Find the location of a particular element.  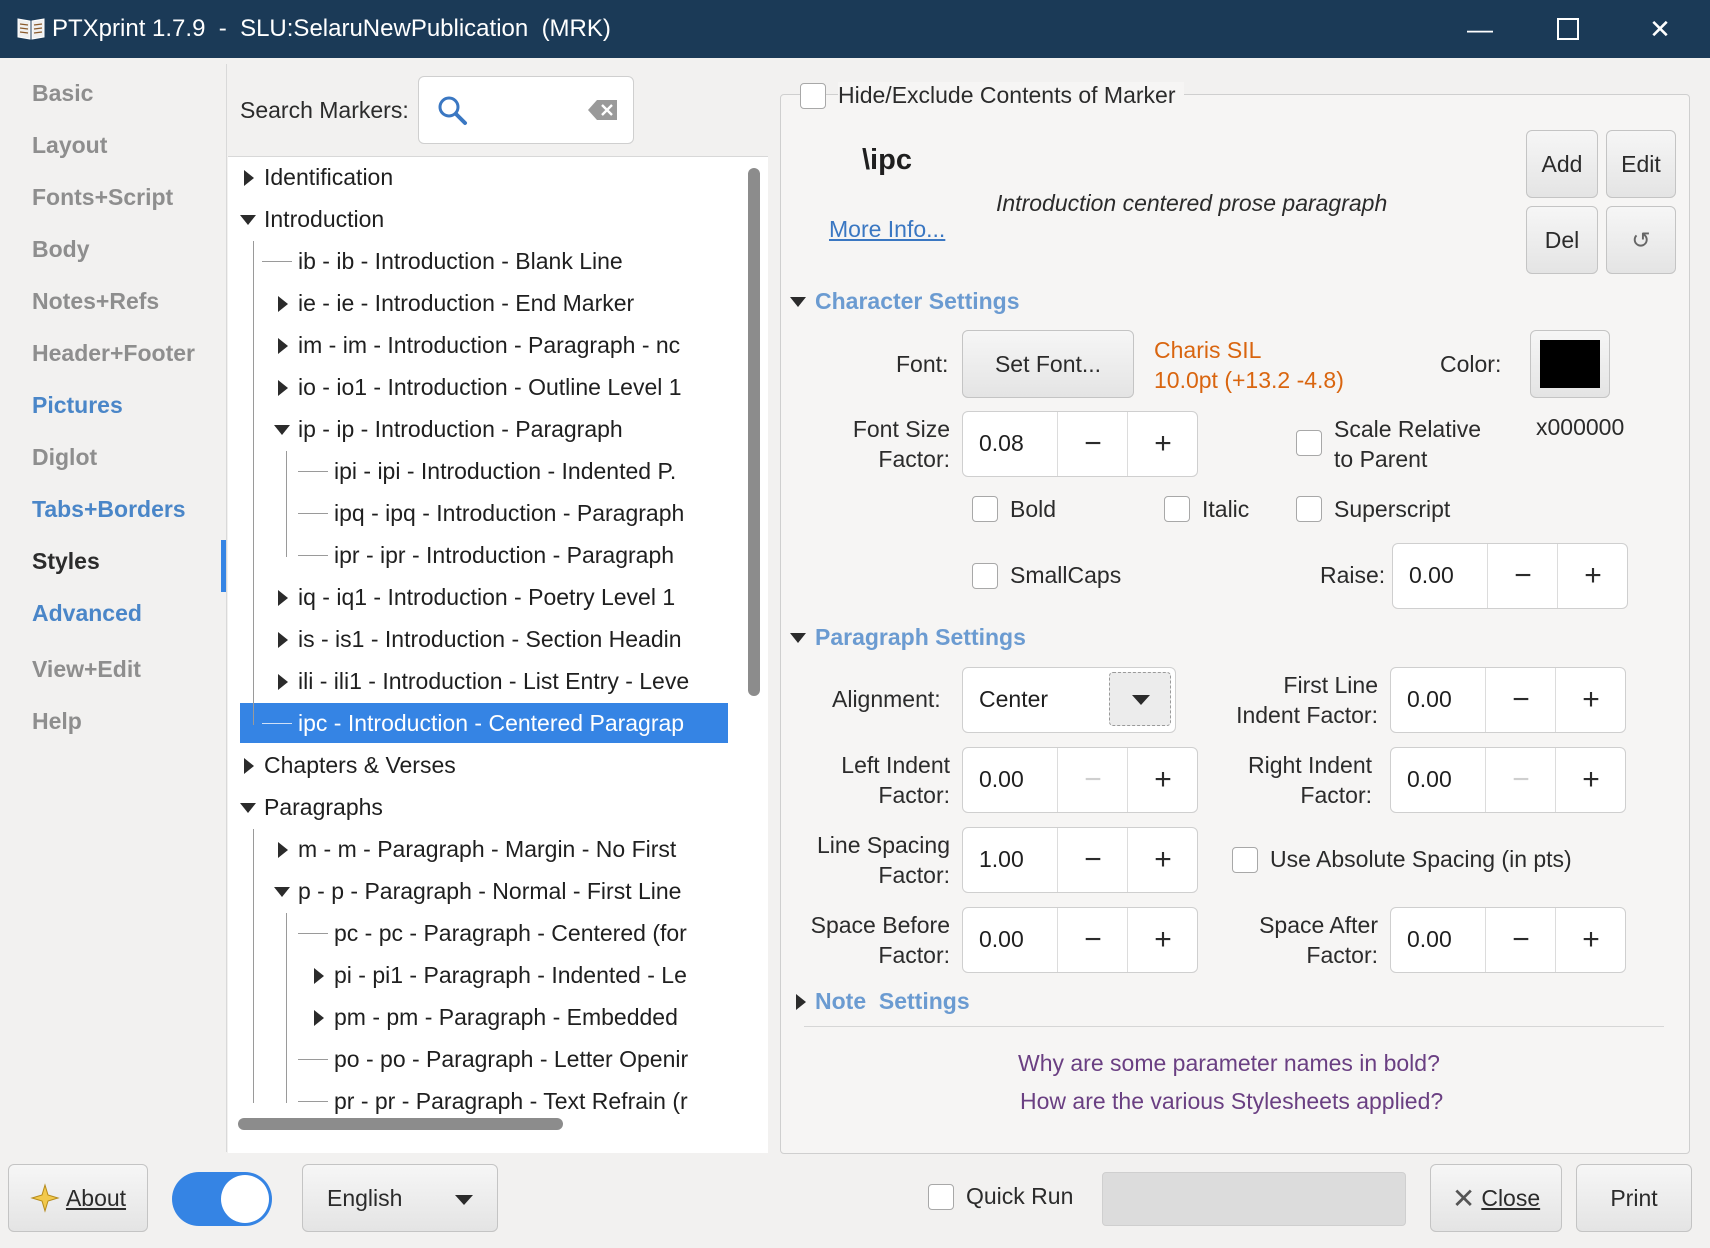

sidebar-item-styles: Styles is located at coordinates (66, 561).